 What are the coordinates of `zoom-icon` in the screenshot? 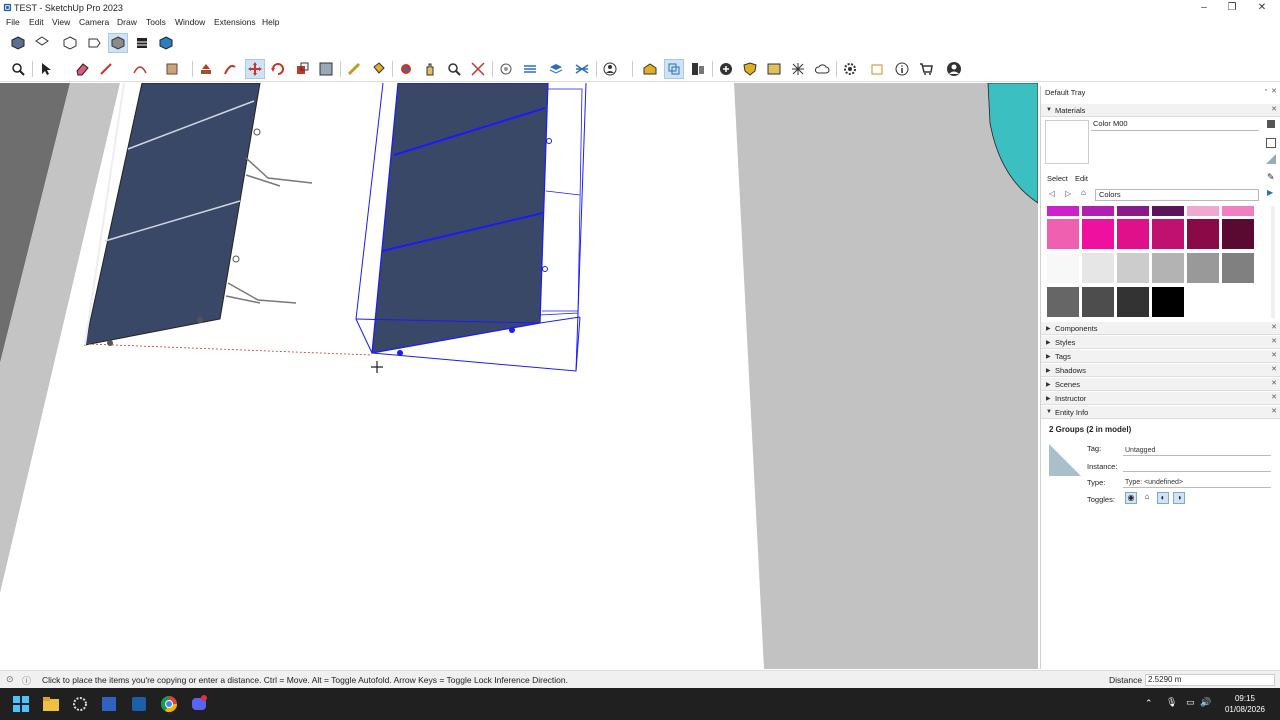 It's located at (454, 69).